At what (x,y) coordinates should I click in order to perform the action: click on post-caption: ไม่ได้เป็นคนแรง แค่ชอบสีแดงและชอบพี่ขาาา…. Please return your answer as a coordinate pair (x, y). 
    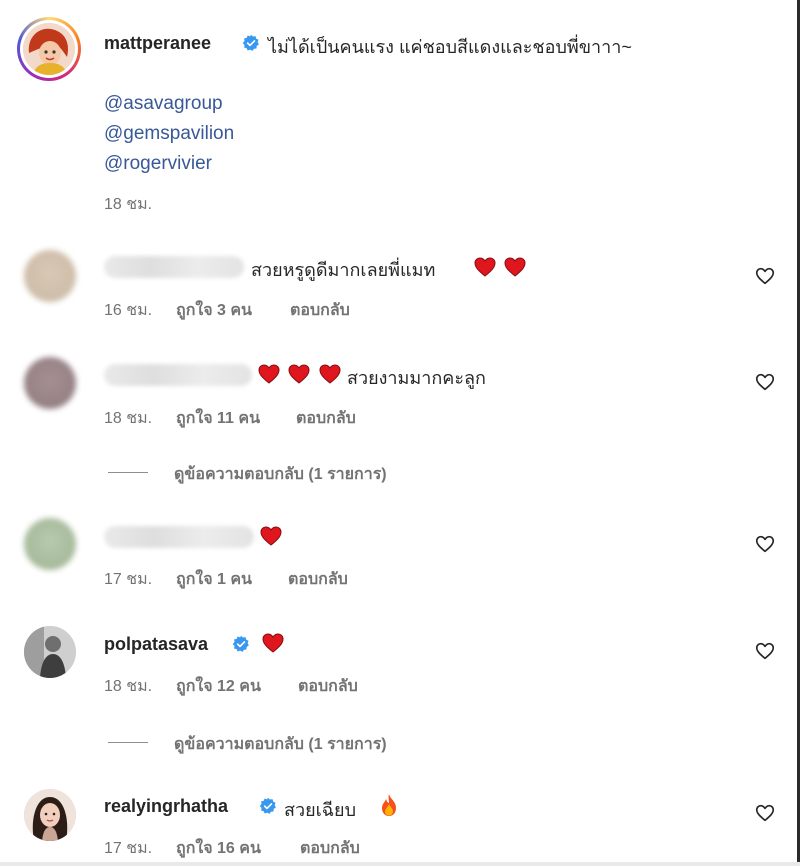
    Looking at the image, I should click on (450, 47).